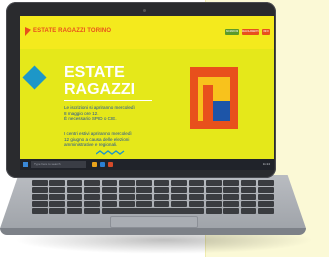 The image size is (329, 257). What do you see at coordinates (232, 32) in the screenshot?
I see `nav-iscrizioni-button: ISCRIZIONI` at bounding box center [232, 32].